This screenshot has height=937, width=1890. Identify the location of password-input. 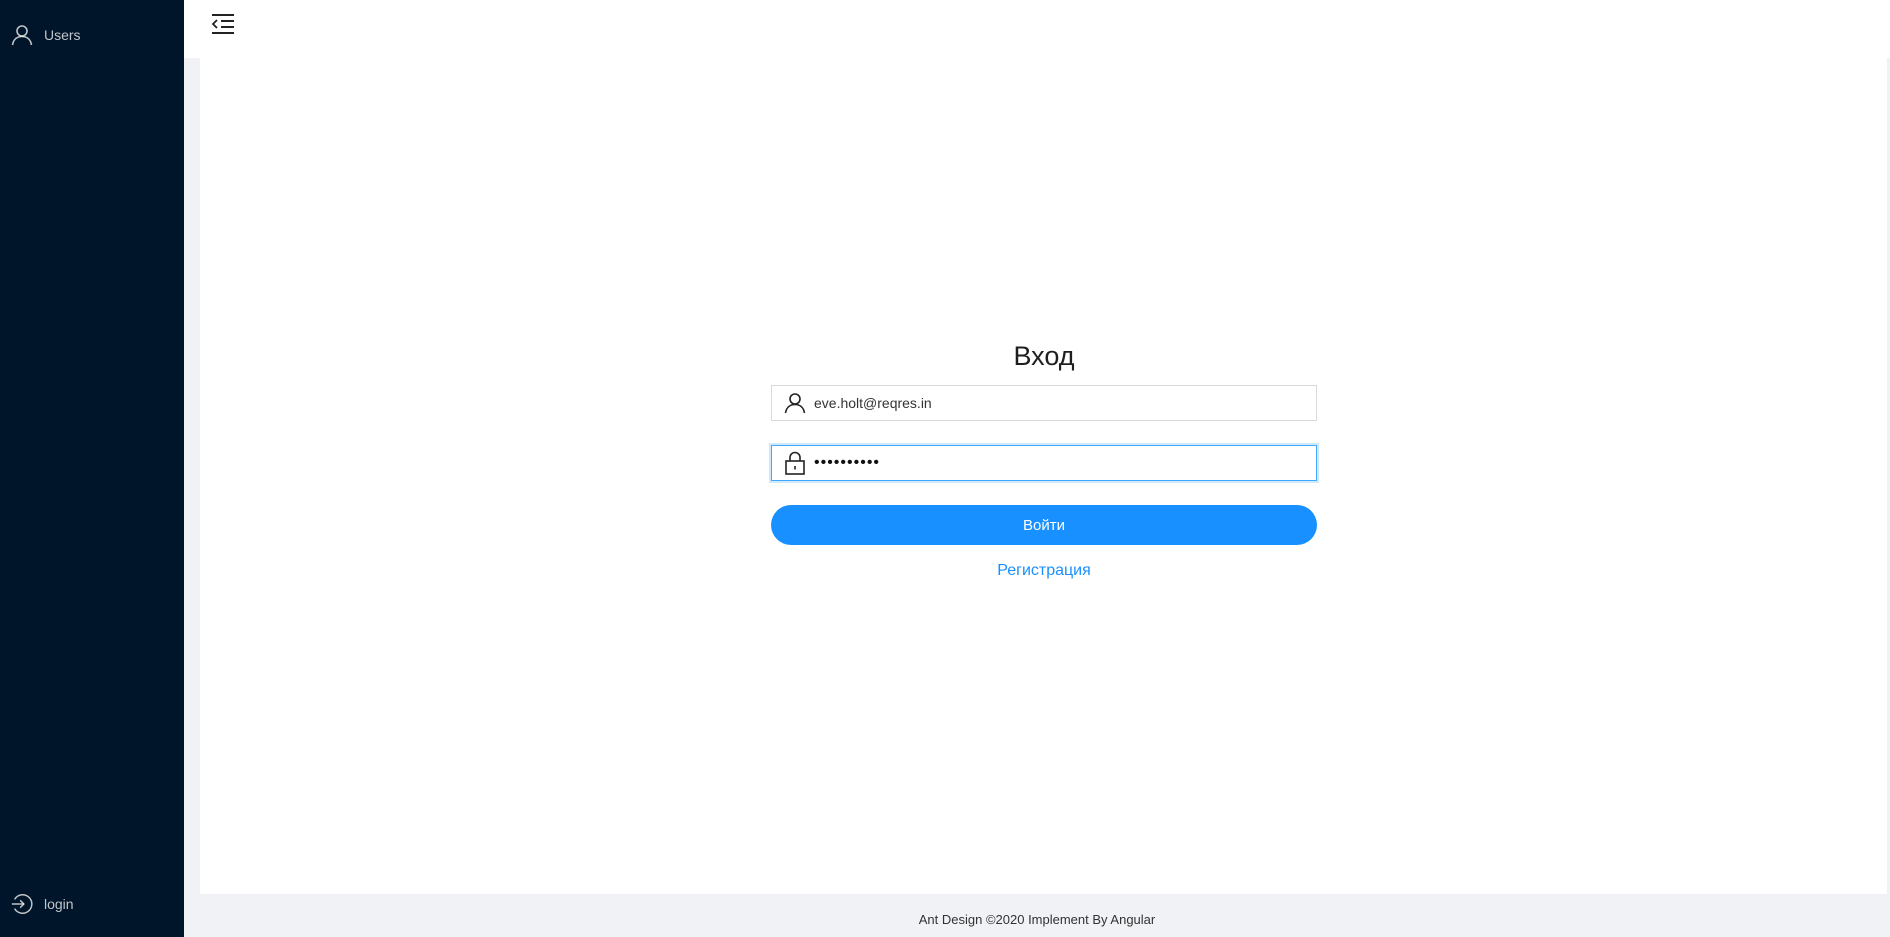
(1065, 463).